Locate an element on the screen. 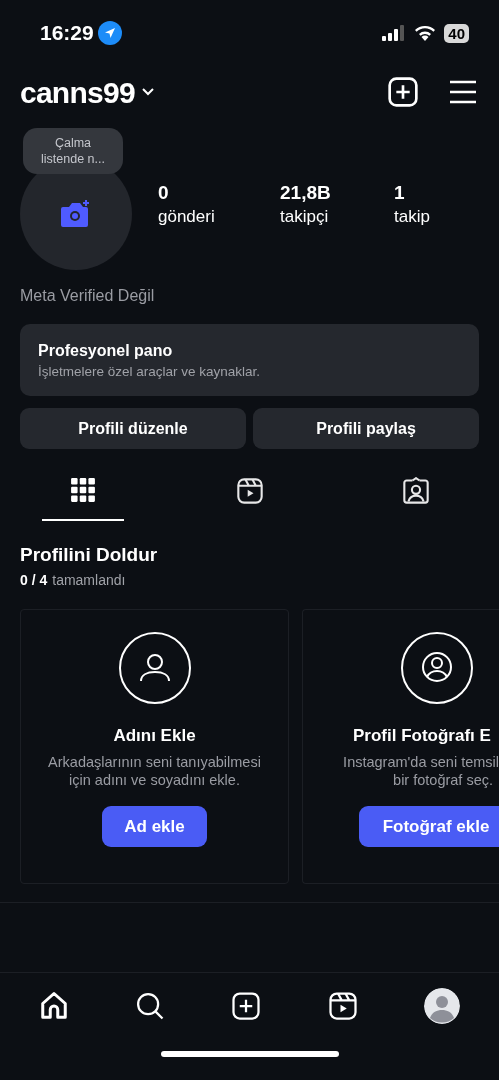  card-description: bir fotoğraf seç. is located at coordinates (443, 780).